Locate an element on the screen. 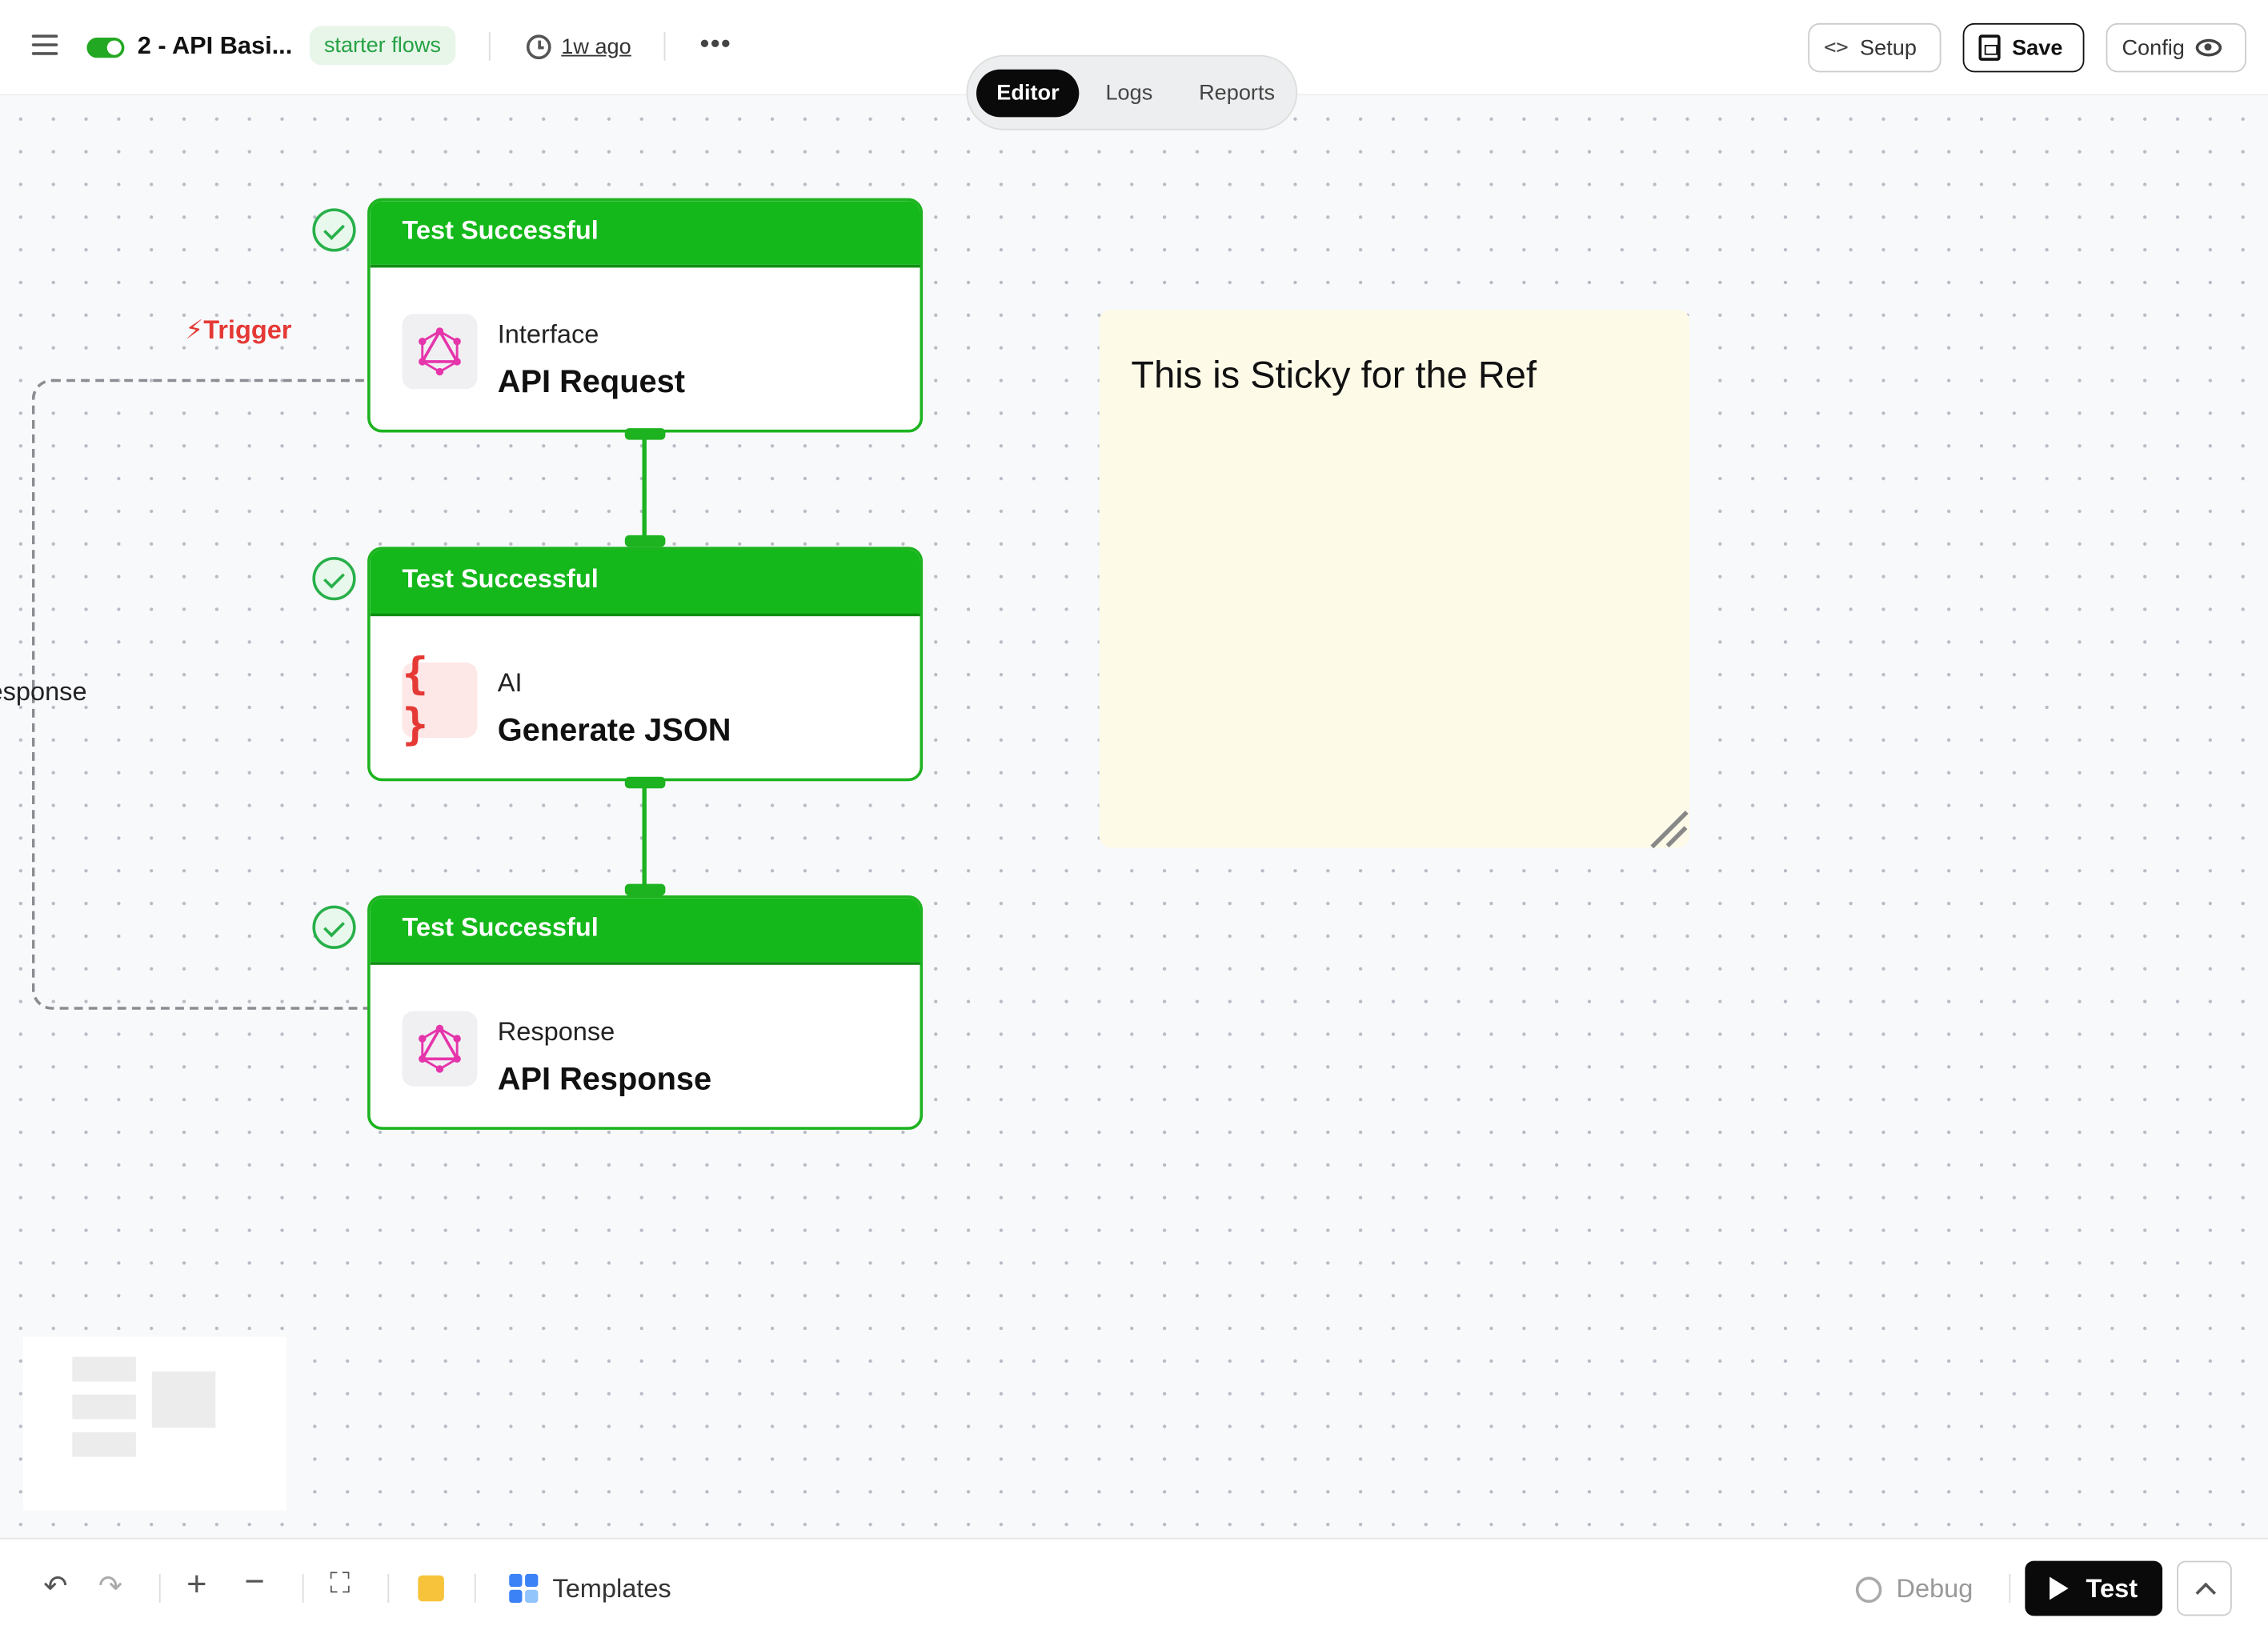  debug-label: Debug is located at coordinates (1934, 1588).